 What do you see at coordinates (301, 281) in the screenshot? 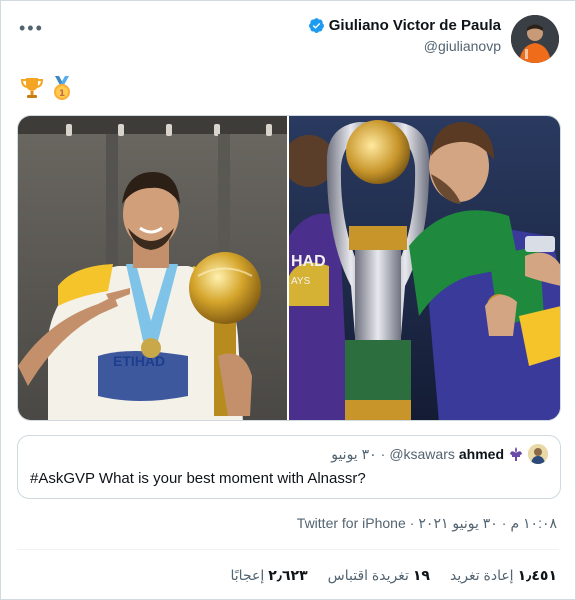
I see `svg-text: AYS` at bounding box center [301, 281].